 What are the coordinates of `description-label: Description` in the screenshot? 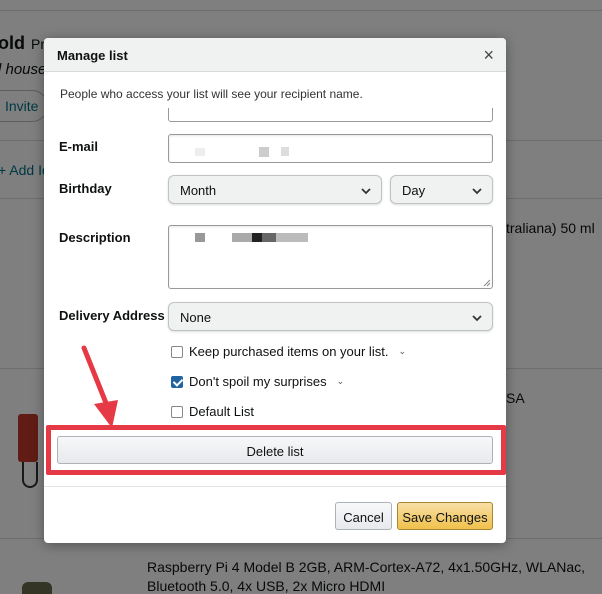 It's located at (95, 237).